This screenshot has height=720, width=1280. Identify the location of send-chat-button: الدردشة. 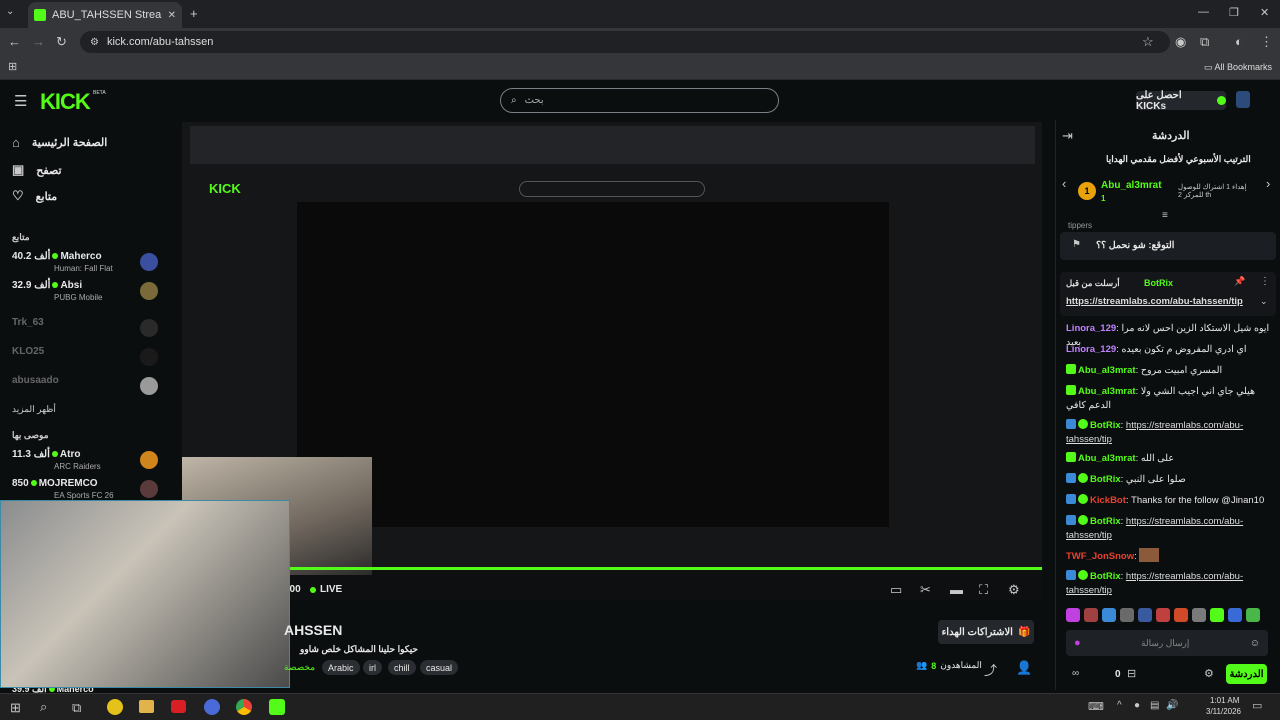
(1246, 674).